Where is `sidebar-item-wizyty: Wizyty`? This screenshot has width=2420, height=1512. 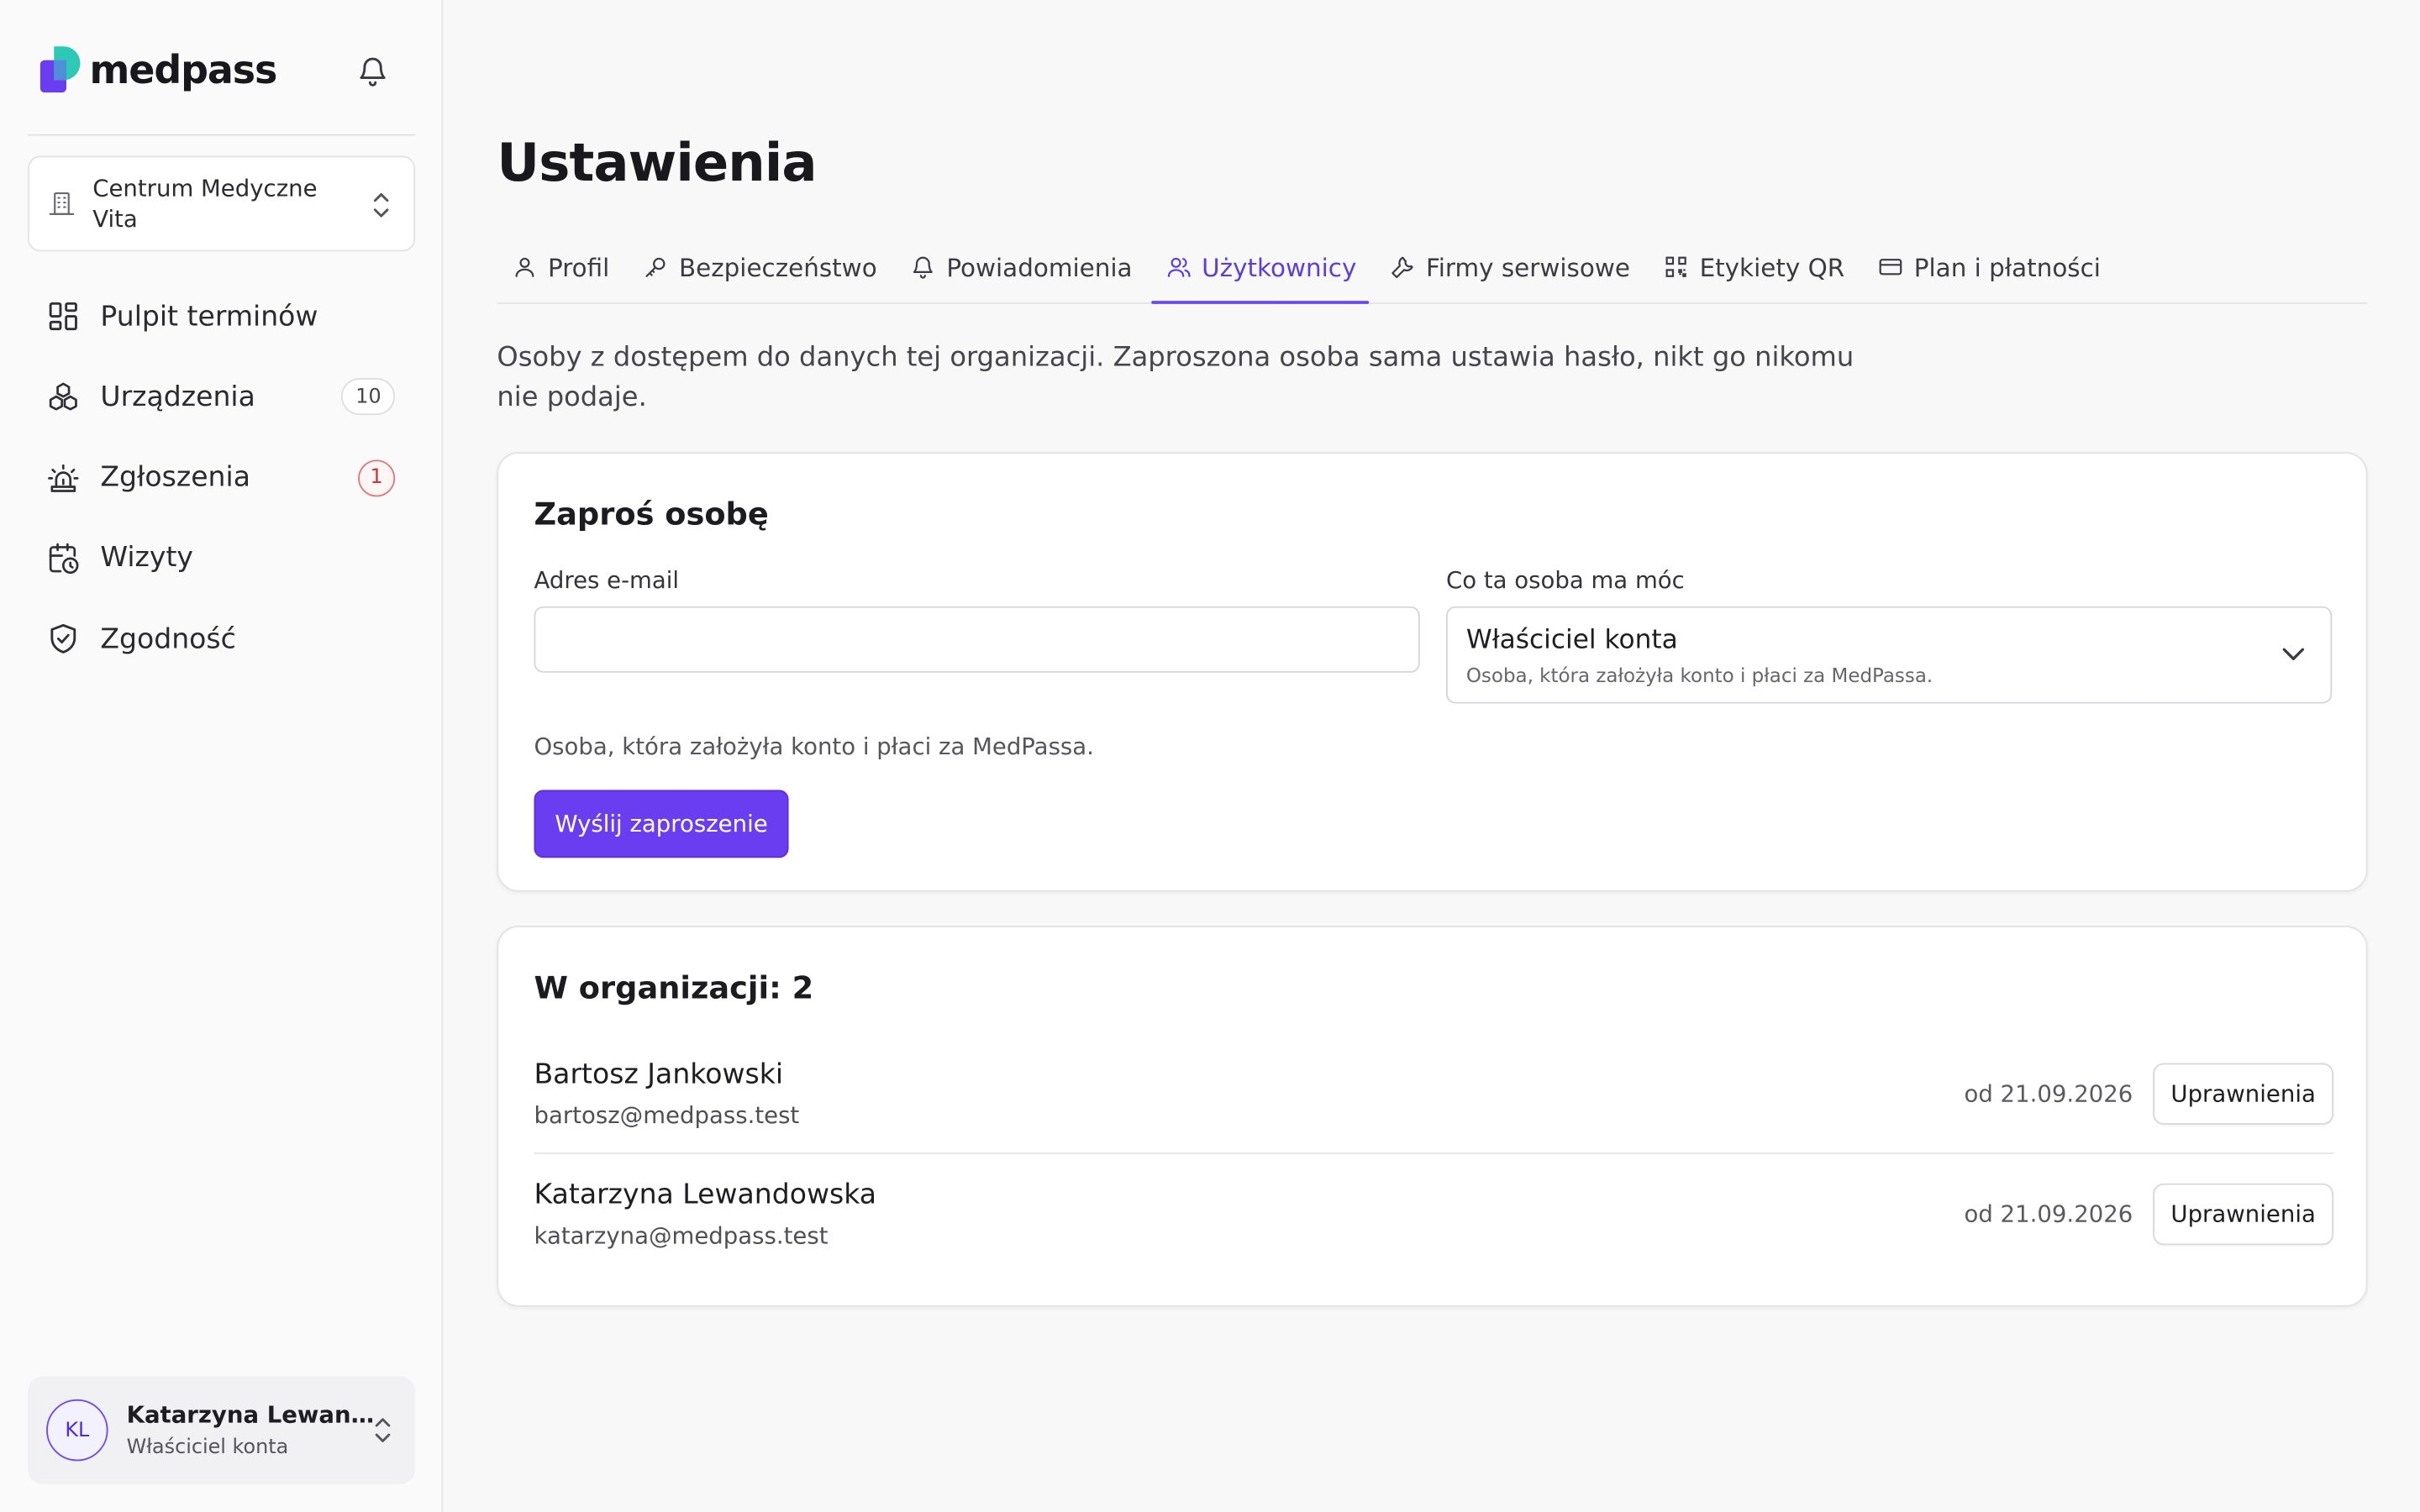
sidebar-item-wizyty: Wizyty is located at coordinates (221, 559).